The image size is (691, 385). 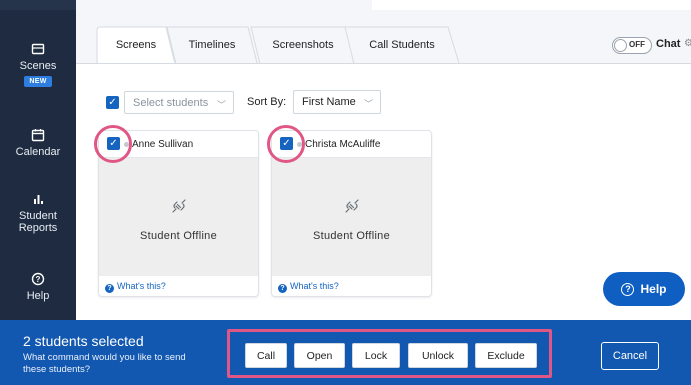 What do you see at coordinates (438, 355) in the screenshot?
I see `unlock-button: Unlock` at bounding box center [438, 355].